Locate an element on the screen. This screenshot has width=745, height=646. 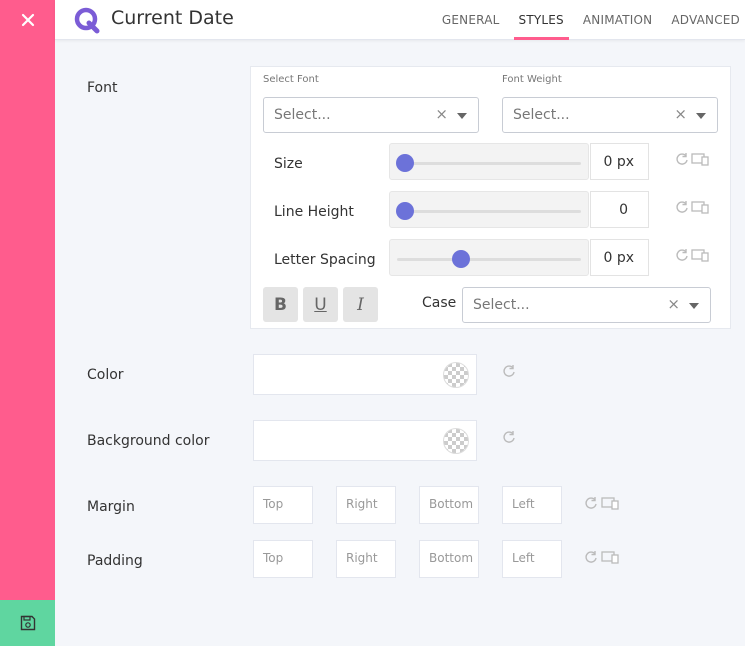
size-slider is located at coordinates (489, 161).